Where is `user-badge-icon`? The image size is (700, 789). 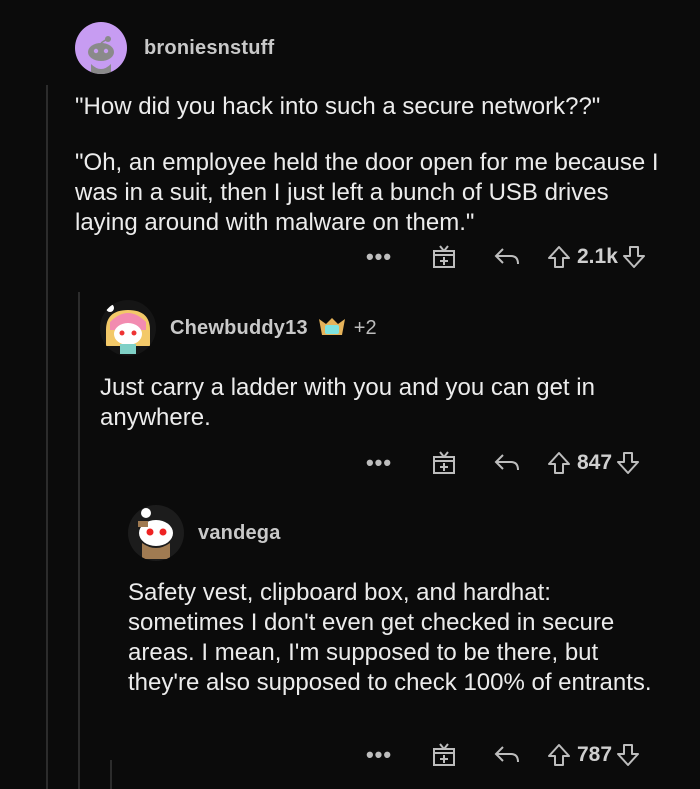 user-badge-icon is located at coordinates (332, 328).